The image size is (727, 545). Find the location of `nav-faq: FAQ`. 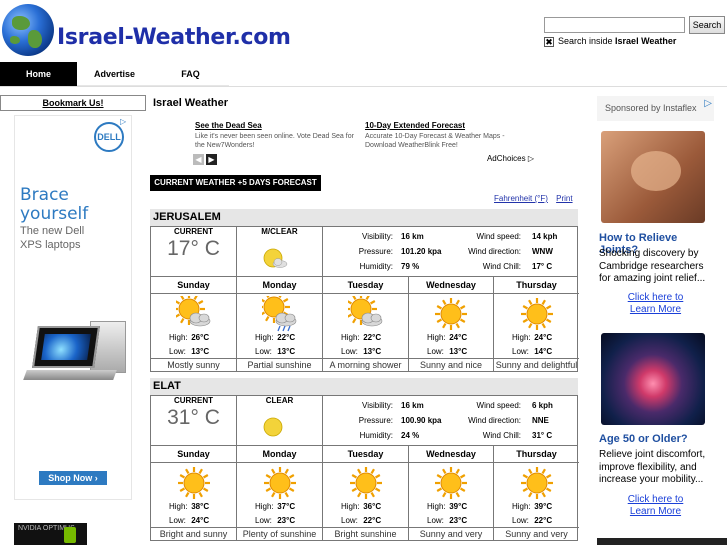

nav-faq: FAQ is located at coordinates (190, 74).